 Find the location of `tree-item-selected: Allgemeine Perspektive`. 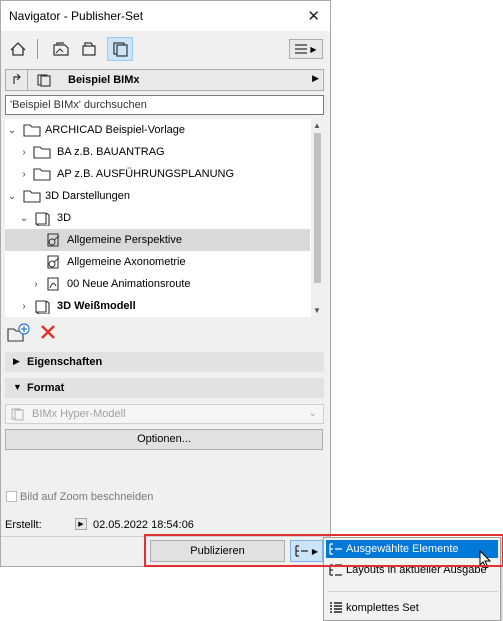

tree-item-selected: Allgemeine Perspektive is located at coordinates (157, 240).